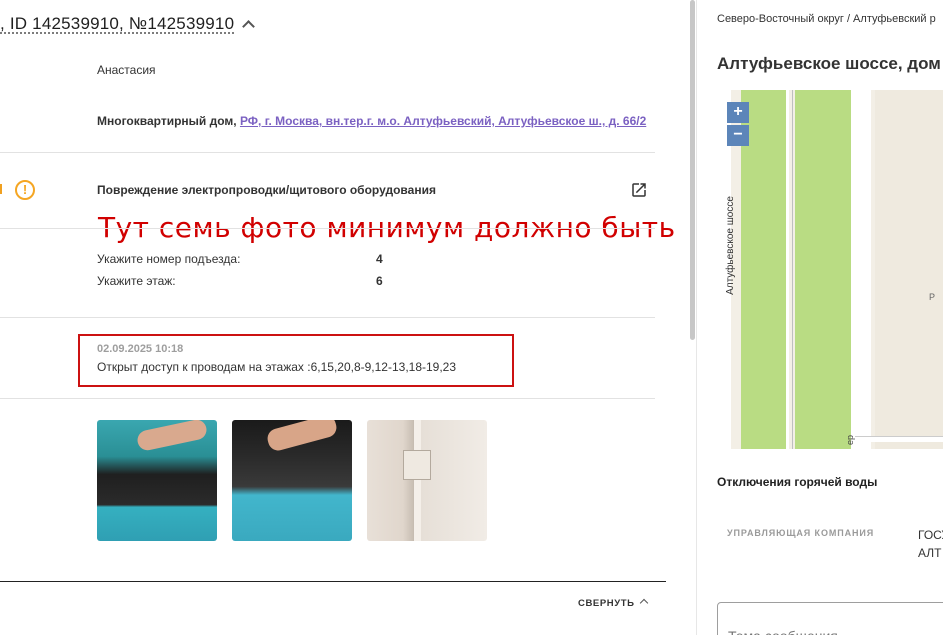 The width and height of the screenshot is (943, 635). I want to click on outage-title: Отключения горячей воды, so click(797, 482).